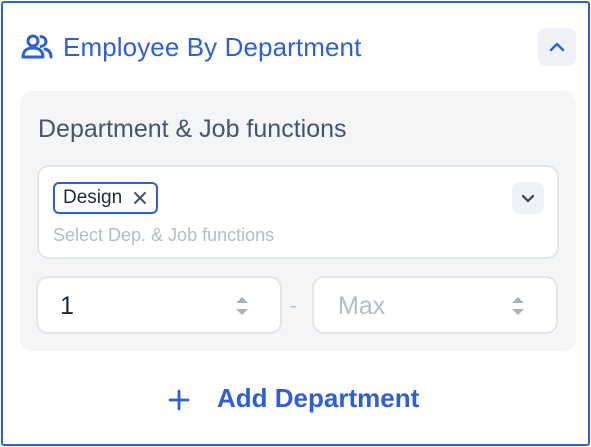  What do you see at coordinates (163, 235) in the screenshot?
I see `department-select-placeholder: Select Dep. & Job functions` at bounding box center [163, 235].